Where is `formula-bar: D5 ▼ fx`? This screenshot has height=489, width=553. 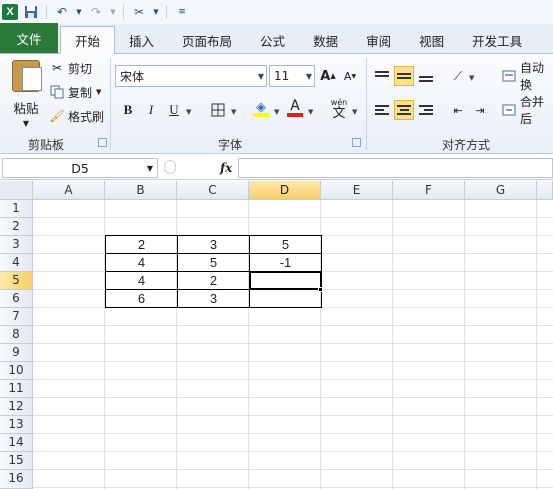 formula-bar: D5 ▼ fx is located at coordinates (276, 168).